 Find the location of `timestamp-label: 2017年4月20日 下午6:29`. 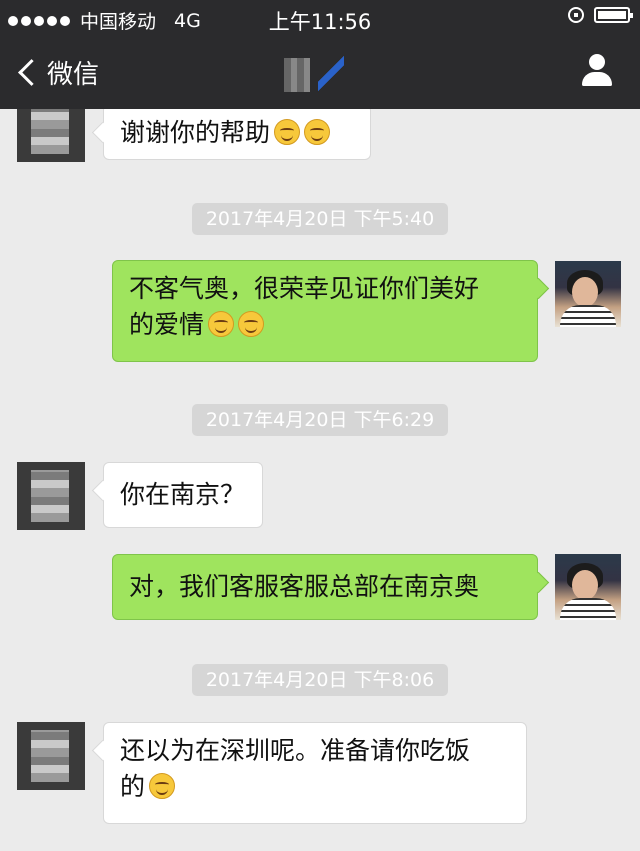

timestamp-label: 2017年4月20日 下午6:29 is located at coordinates (320, 420).